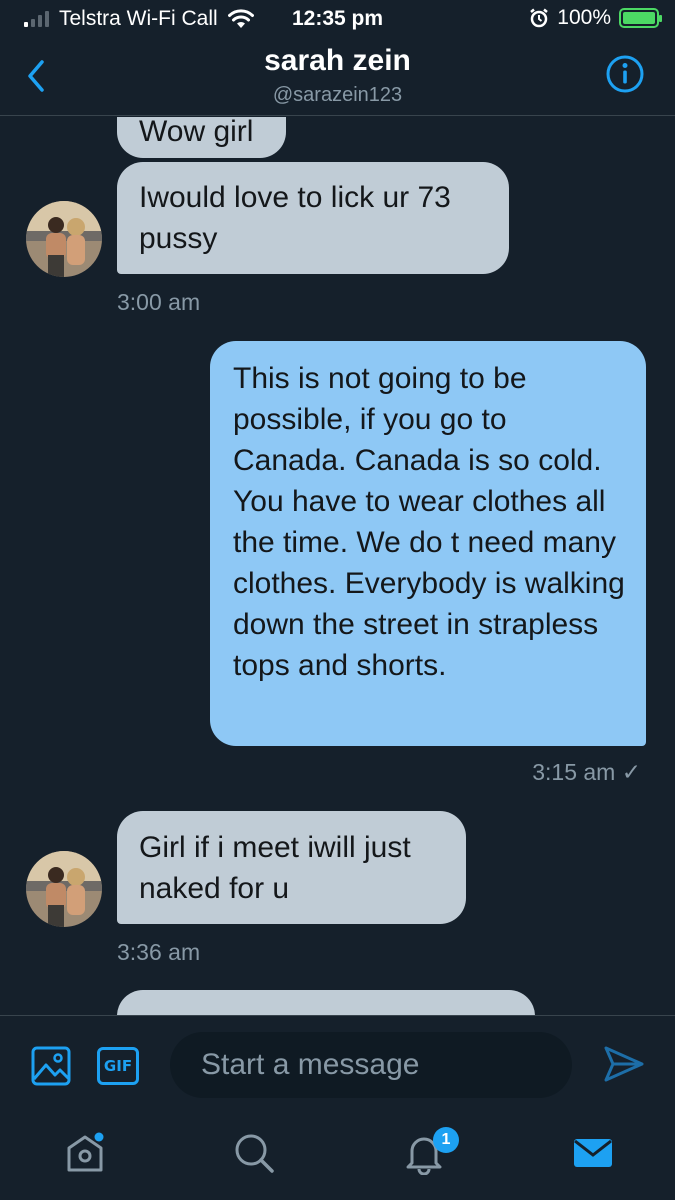 This screenshot has height=1200, width=675. I want to click on home-icon, so click(85, 1153).